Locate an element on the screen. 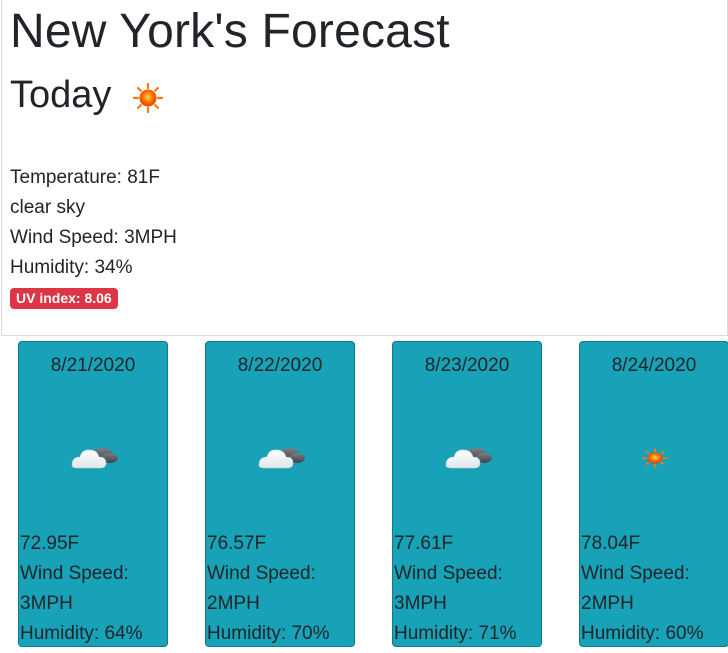 The height and width of the screenshot is (653, 728). uv-index-badge: UV index: 8.06 is located at coordinates (64, 298).